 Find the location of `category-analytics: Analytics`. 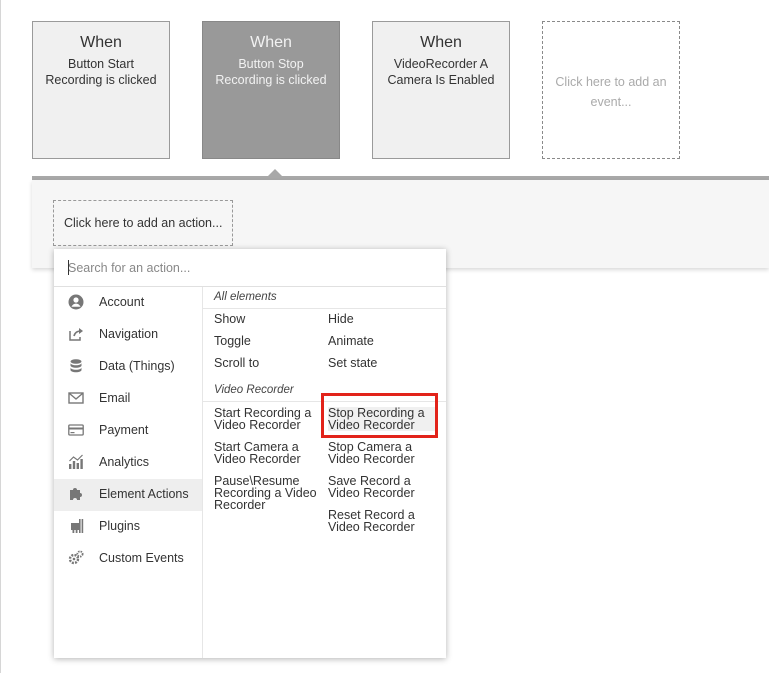

category-analytics: Analytics is located at coordinates (128, 463).